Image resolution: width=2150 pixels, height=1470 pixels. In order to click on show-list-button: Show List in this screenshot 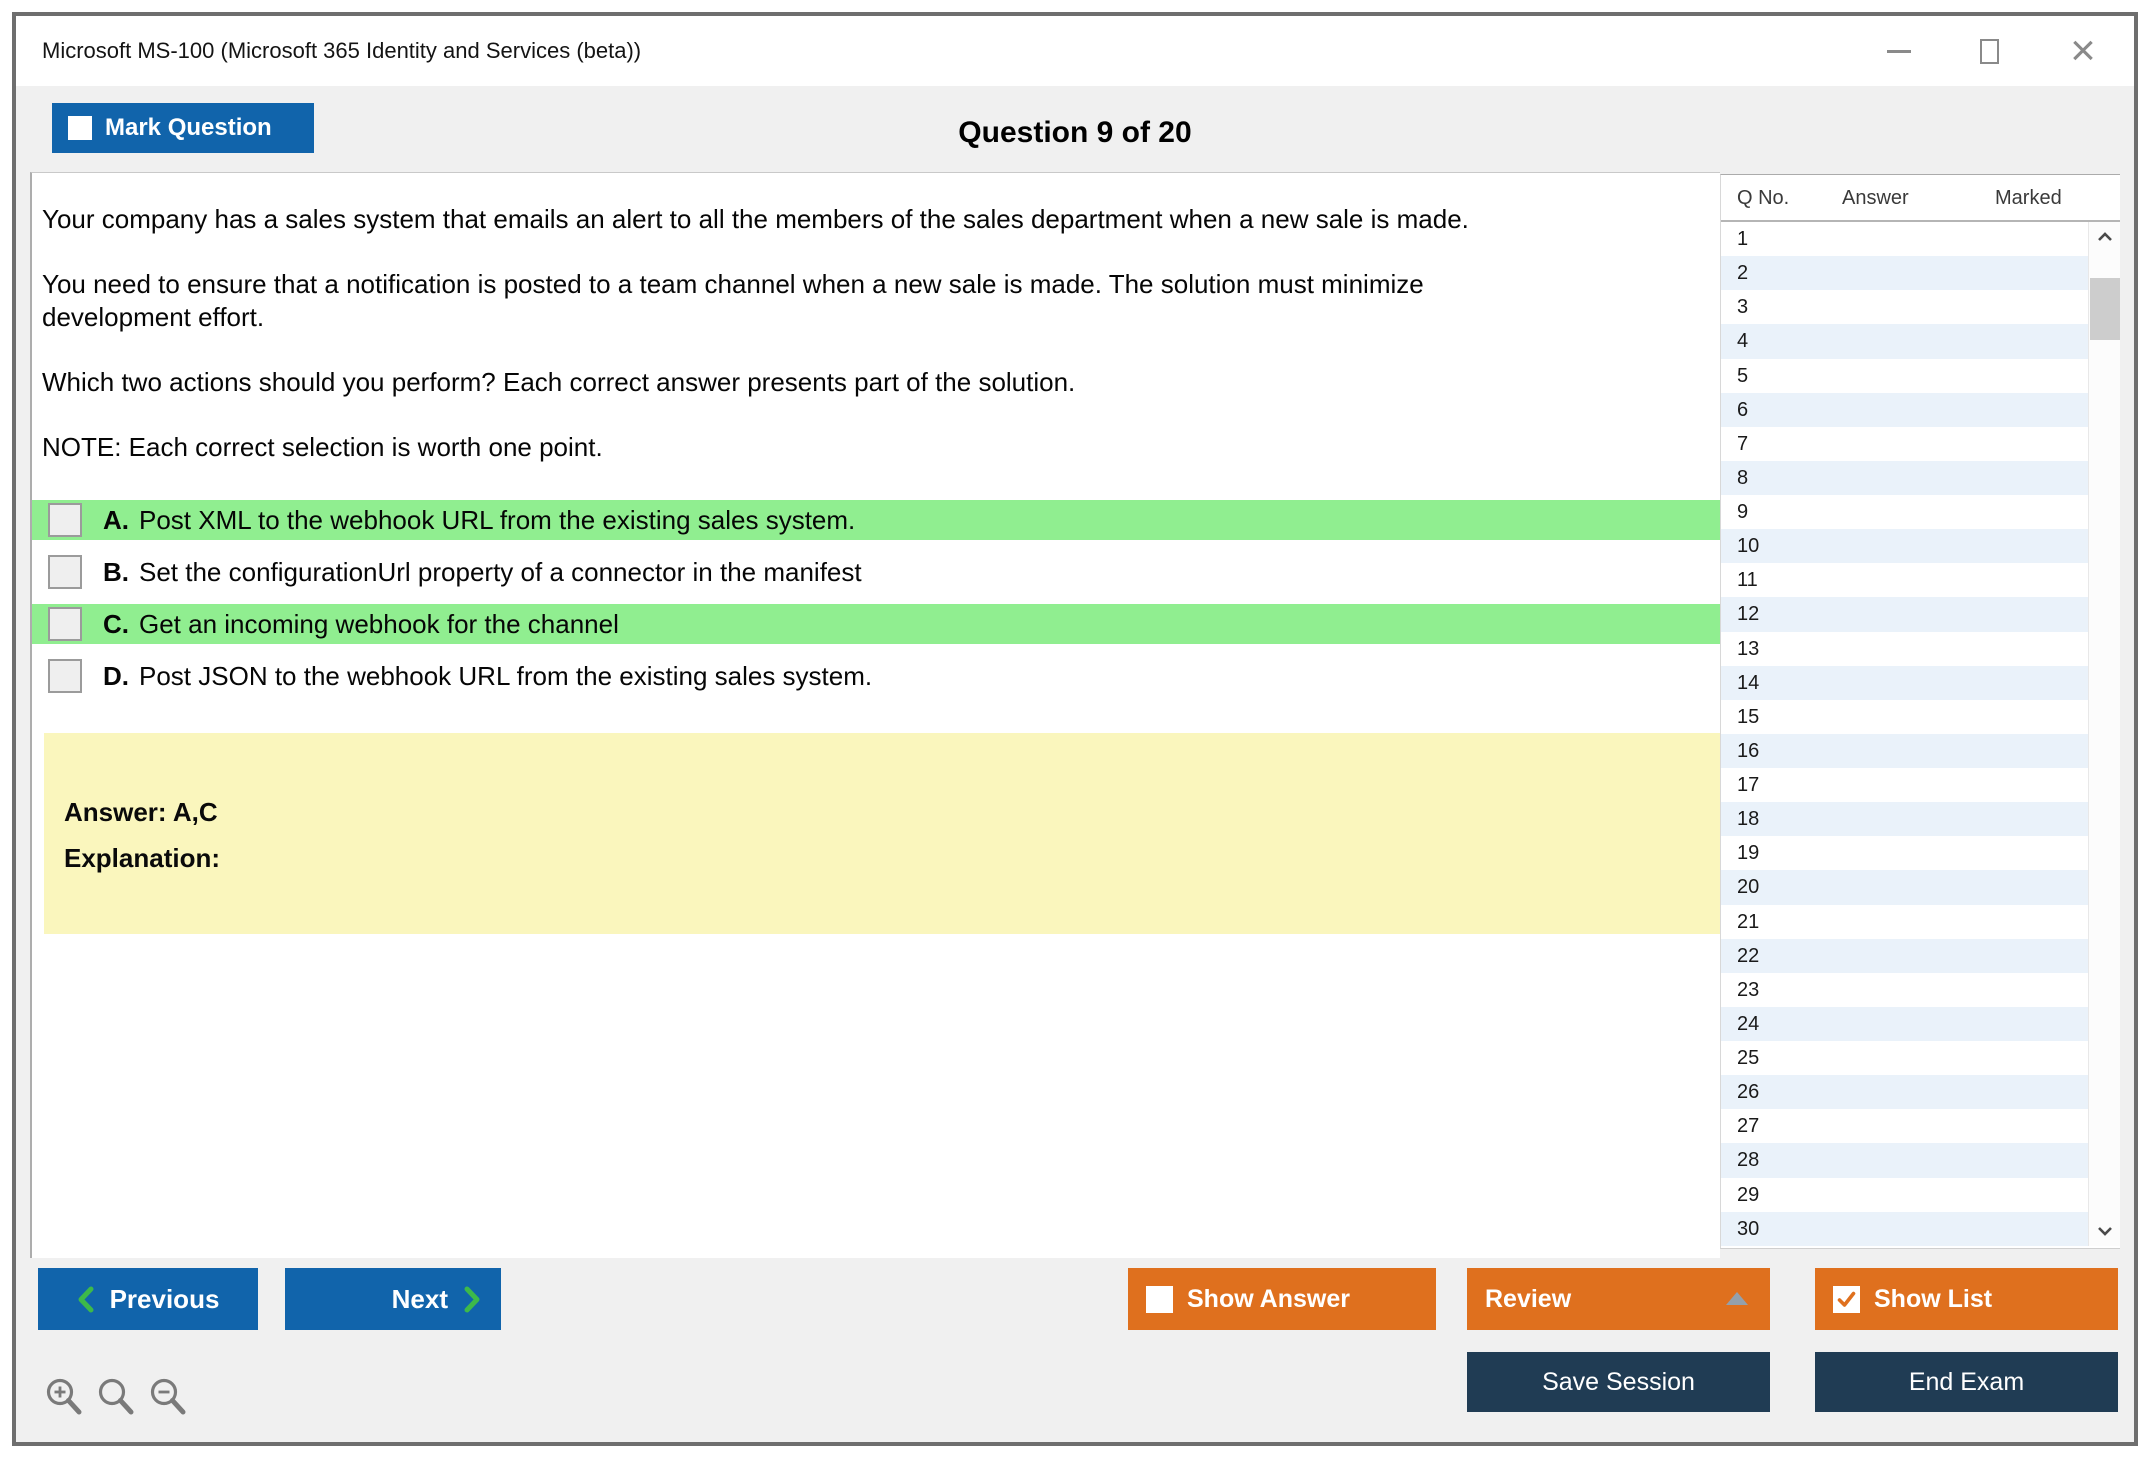, I will do `click(1966, 1299)`.